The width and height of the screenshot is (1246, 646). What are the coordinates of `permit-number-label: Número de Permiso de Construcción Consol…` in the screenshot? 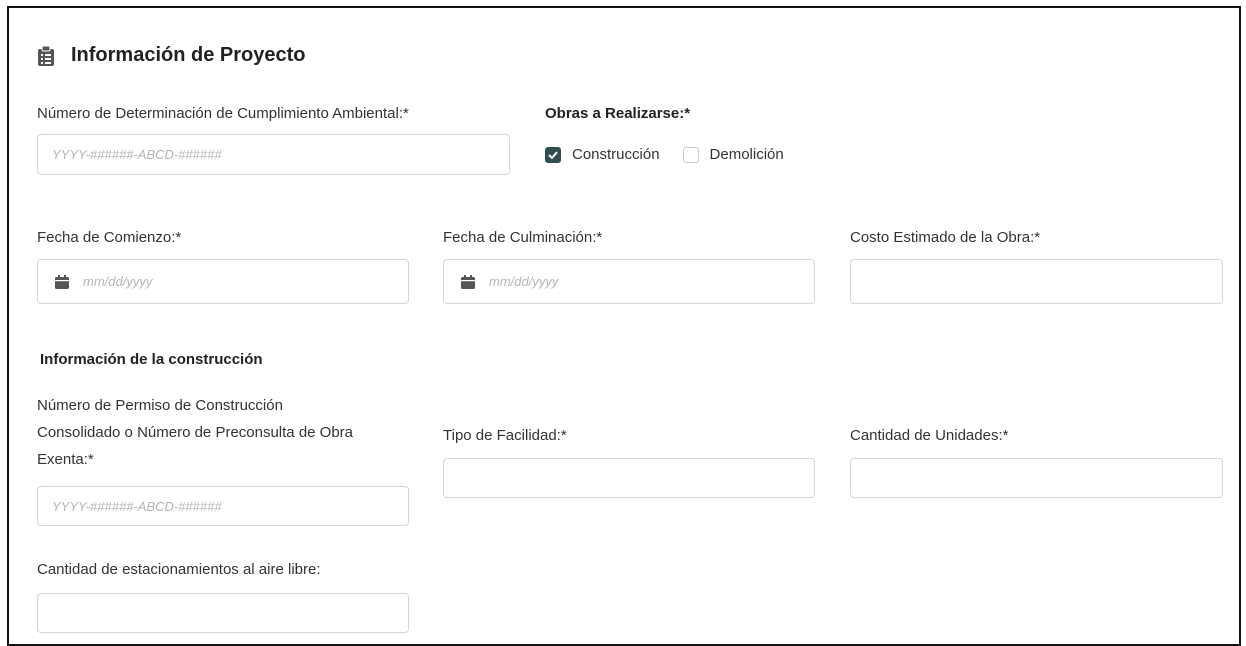 It's located at (227, 432).